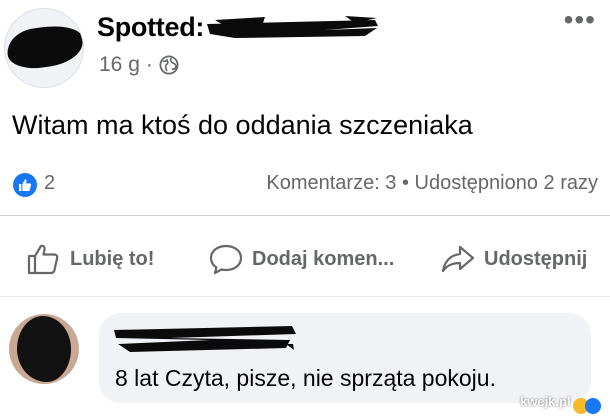 This screenshot has height=417, width=610. Describe the element at coordinates (536, 258) in the screenshot. I see `share-label: Udostępnij` at that location.